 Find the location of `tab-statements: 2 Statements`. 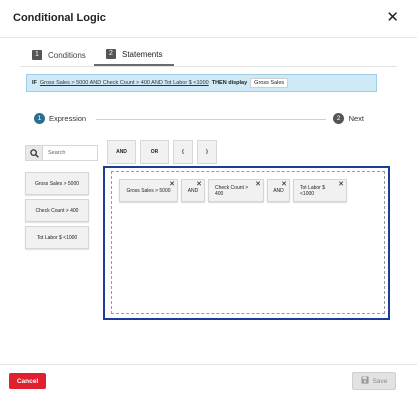

tab-statements: 2 Statements is located at coordinates (134, 55).